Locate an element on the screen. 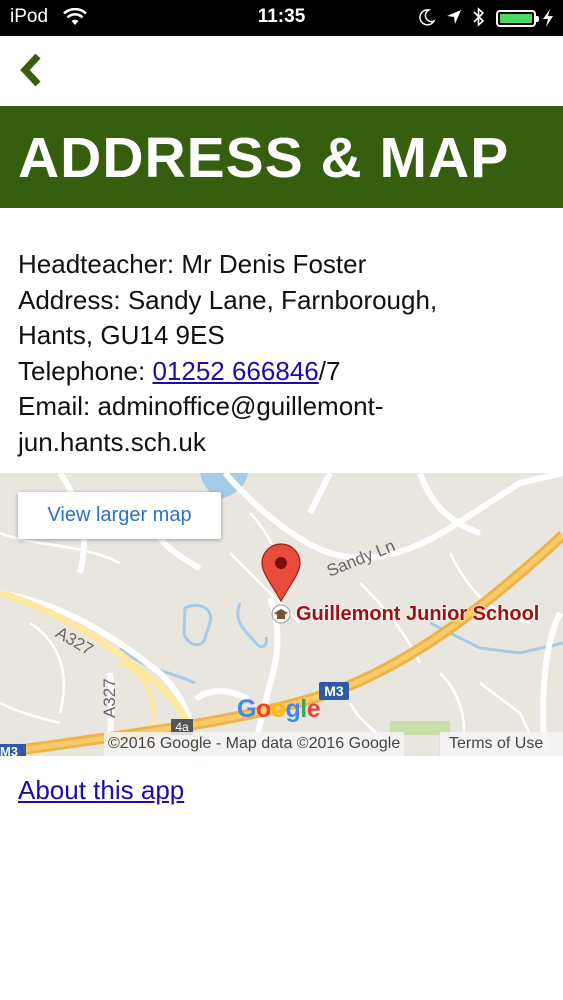  m3-road-badge-left: M3 is located at coordinates (13, 750).